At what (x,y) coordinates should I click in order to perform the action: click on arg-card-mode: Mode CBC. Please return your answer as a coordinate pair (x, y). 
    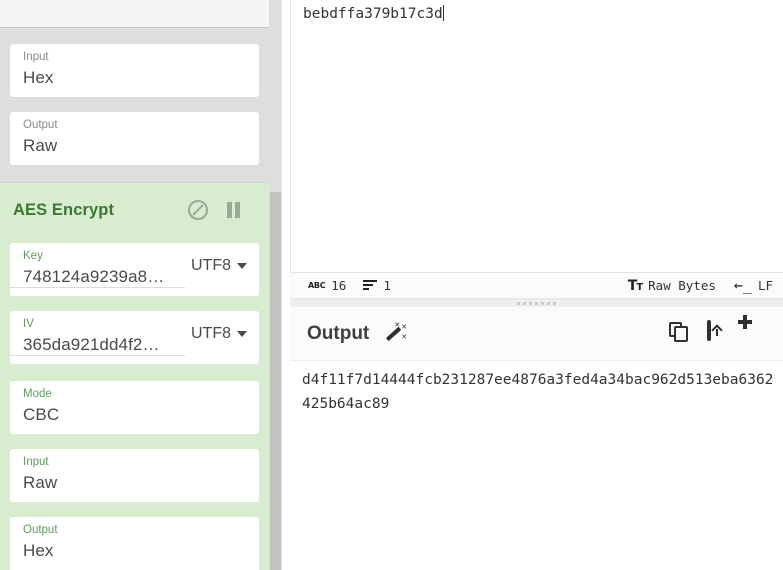
    Looking at the image, I should click on (134, 407).